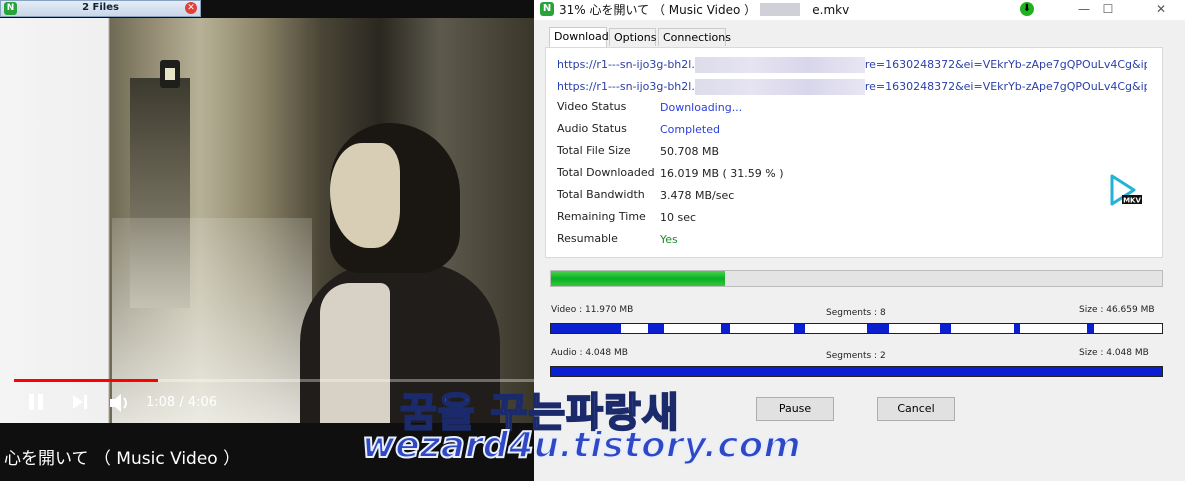  I want to click on cancel-button: Cancel, so click(916, 409).